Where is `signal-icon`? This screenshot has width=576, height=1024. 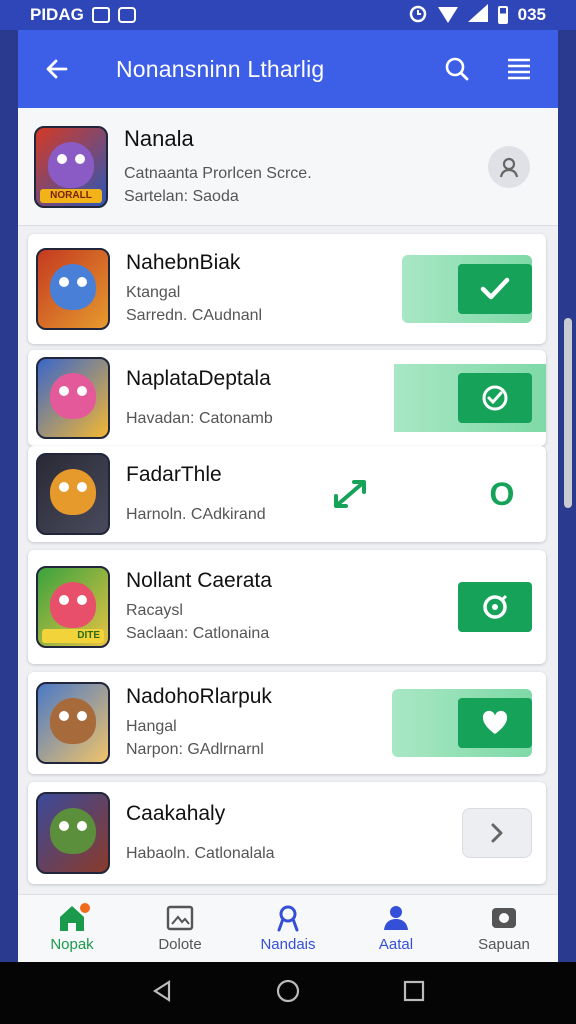 signal-icon is located at coordinates (477, 15).